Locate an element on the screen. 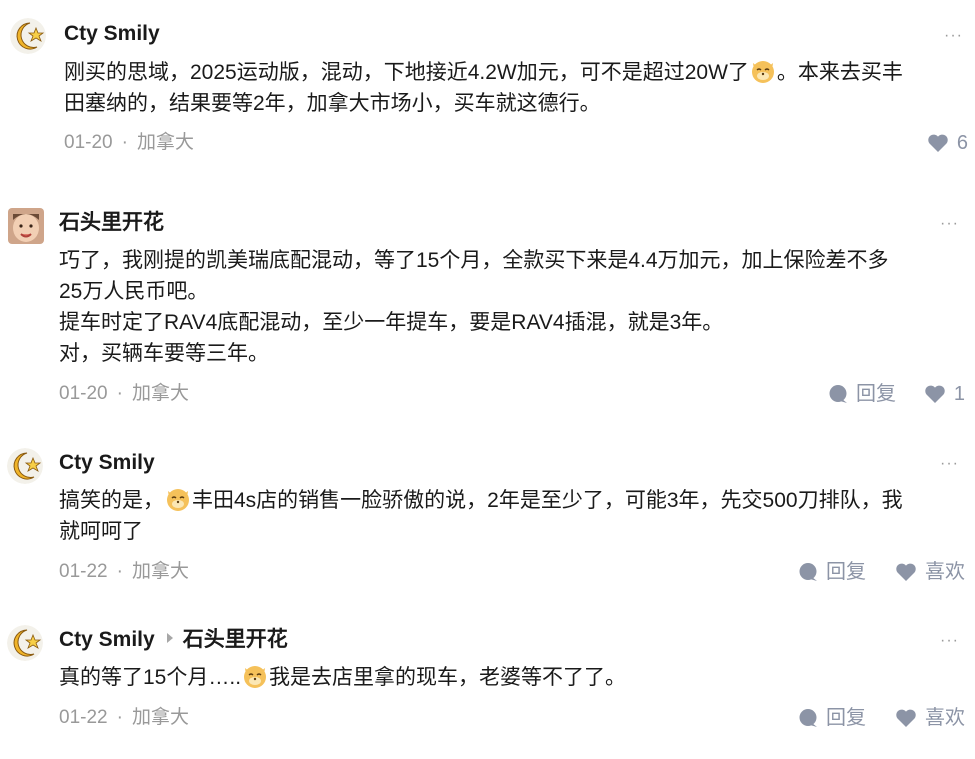 Image resolution: width=975 pixels, height=759 pixels. reply-arrow-icon is located at coordinates (169, 638).